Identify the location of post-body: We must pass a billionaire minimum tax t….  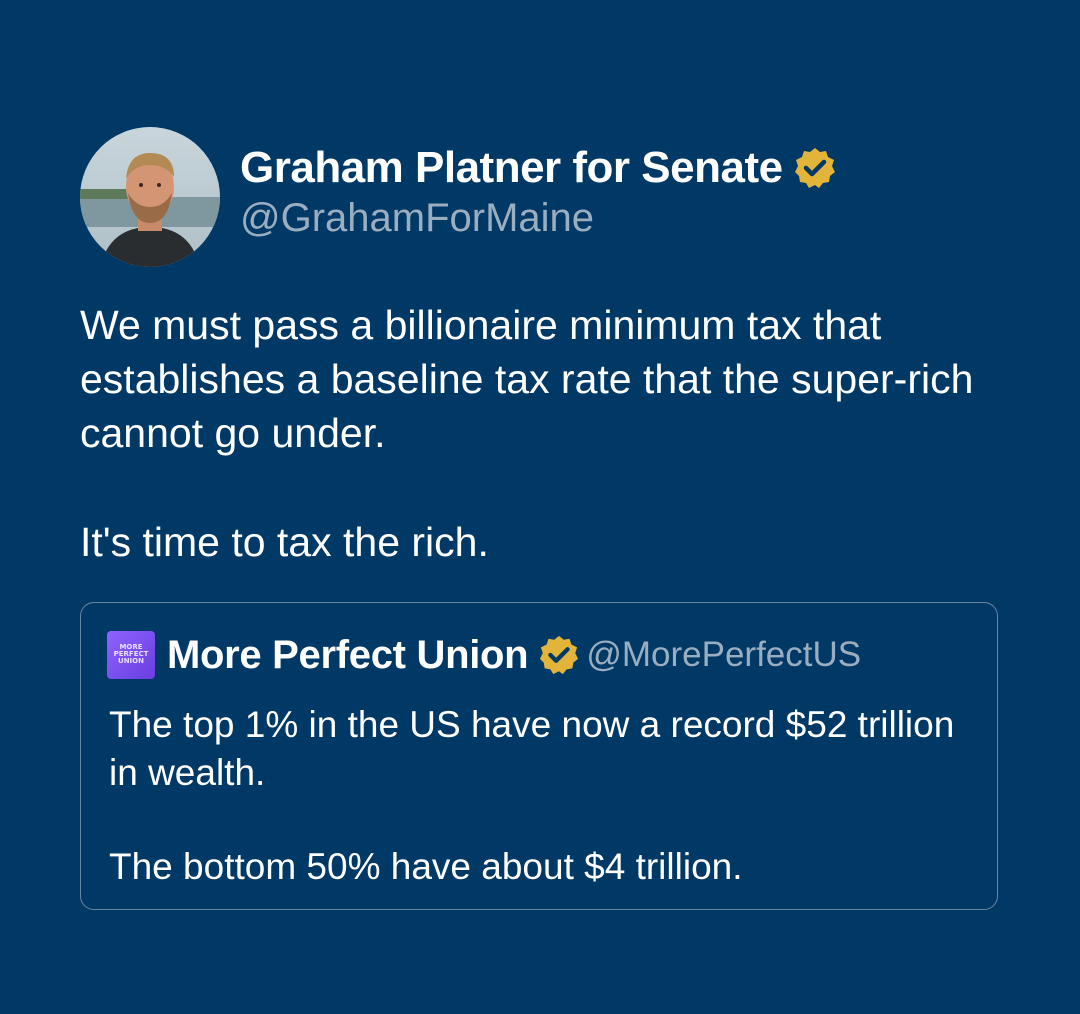
(550, 379).